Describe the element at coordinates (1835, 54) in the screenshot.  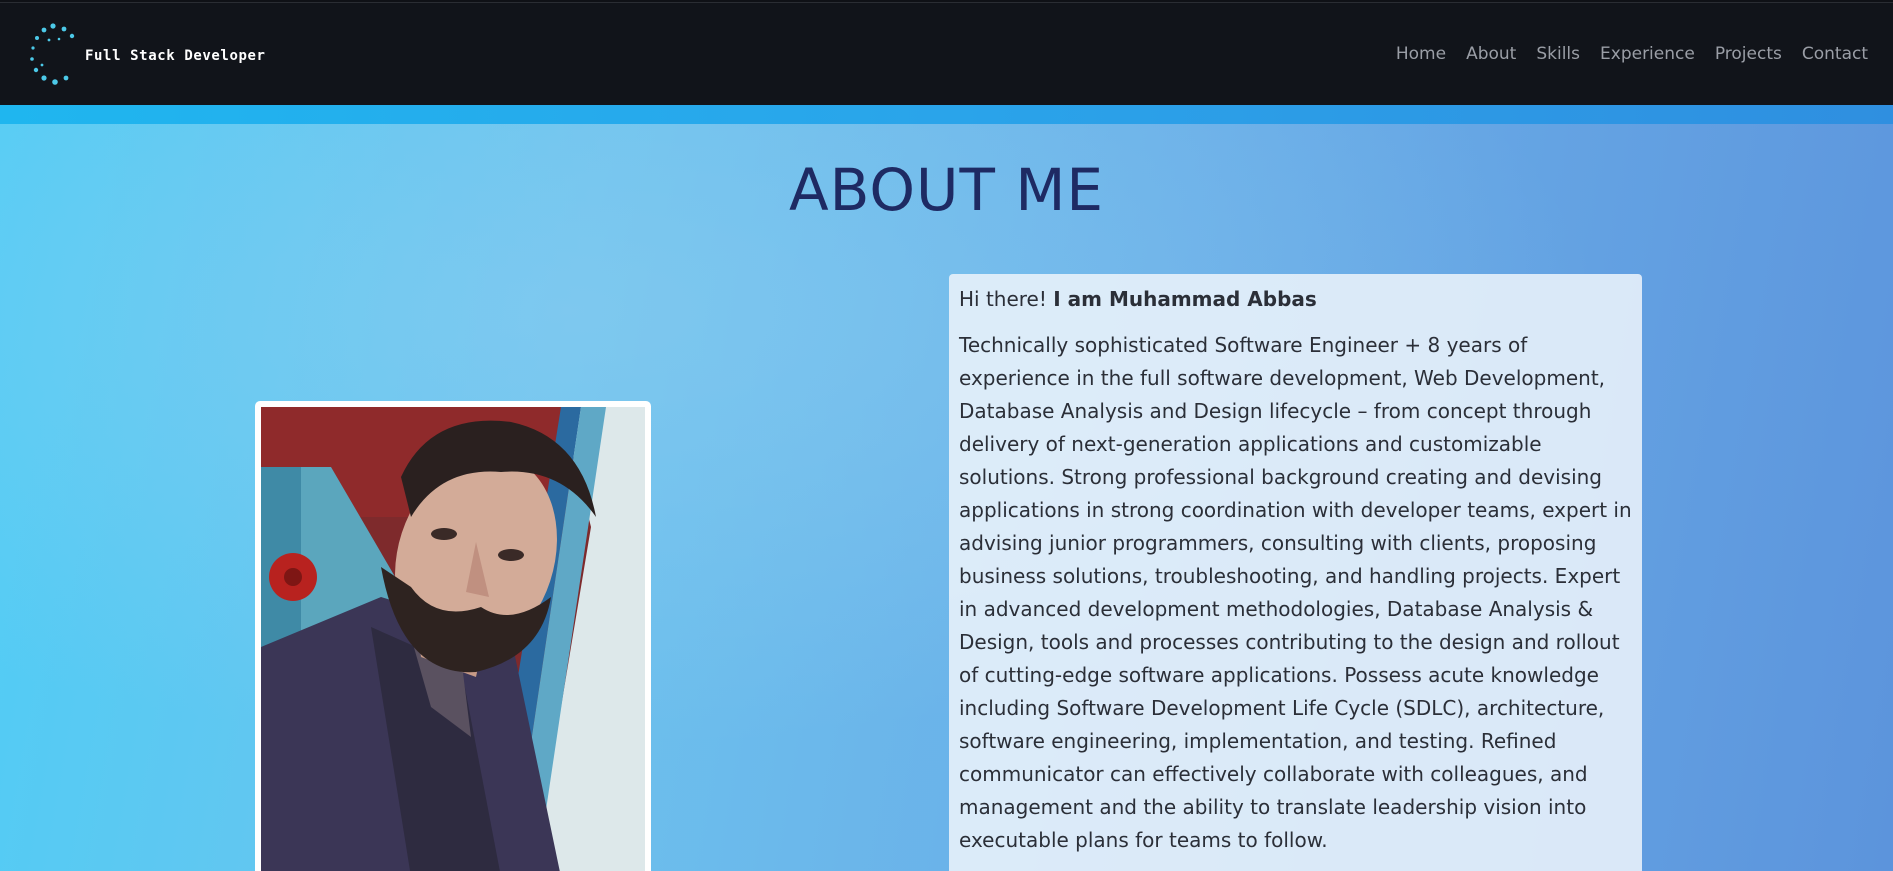
I see `nav-contact: Contact` at that location.